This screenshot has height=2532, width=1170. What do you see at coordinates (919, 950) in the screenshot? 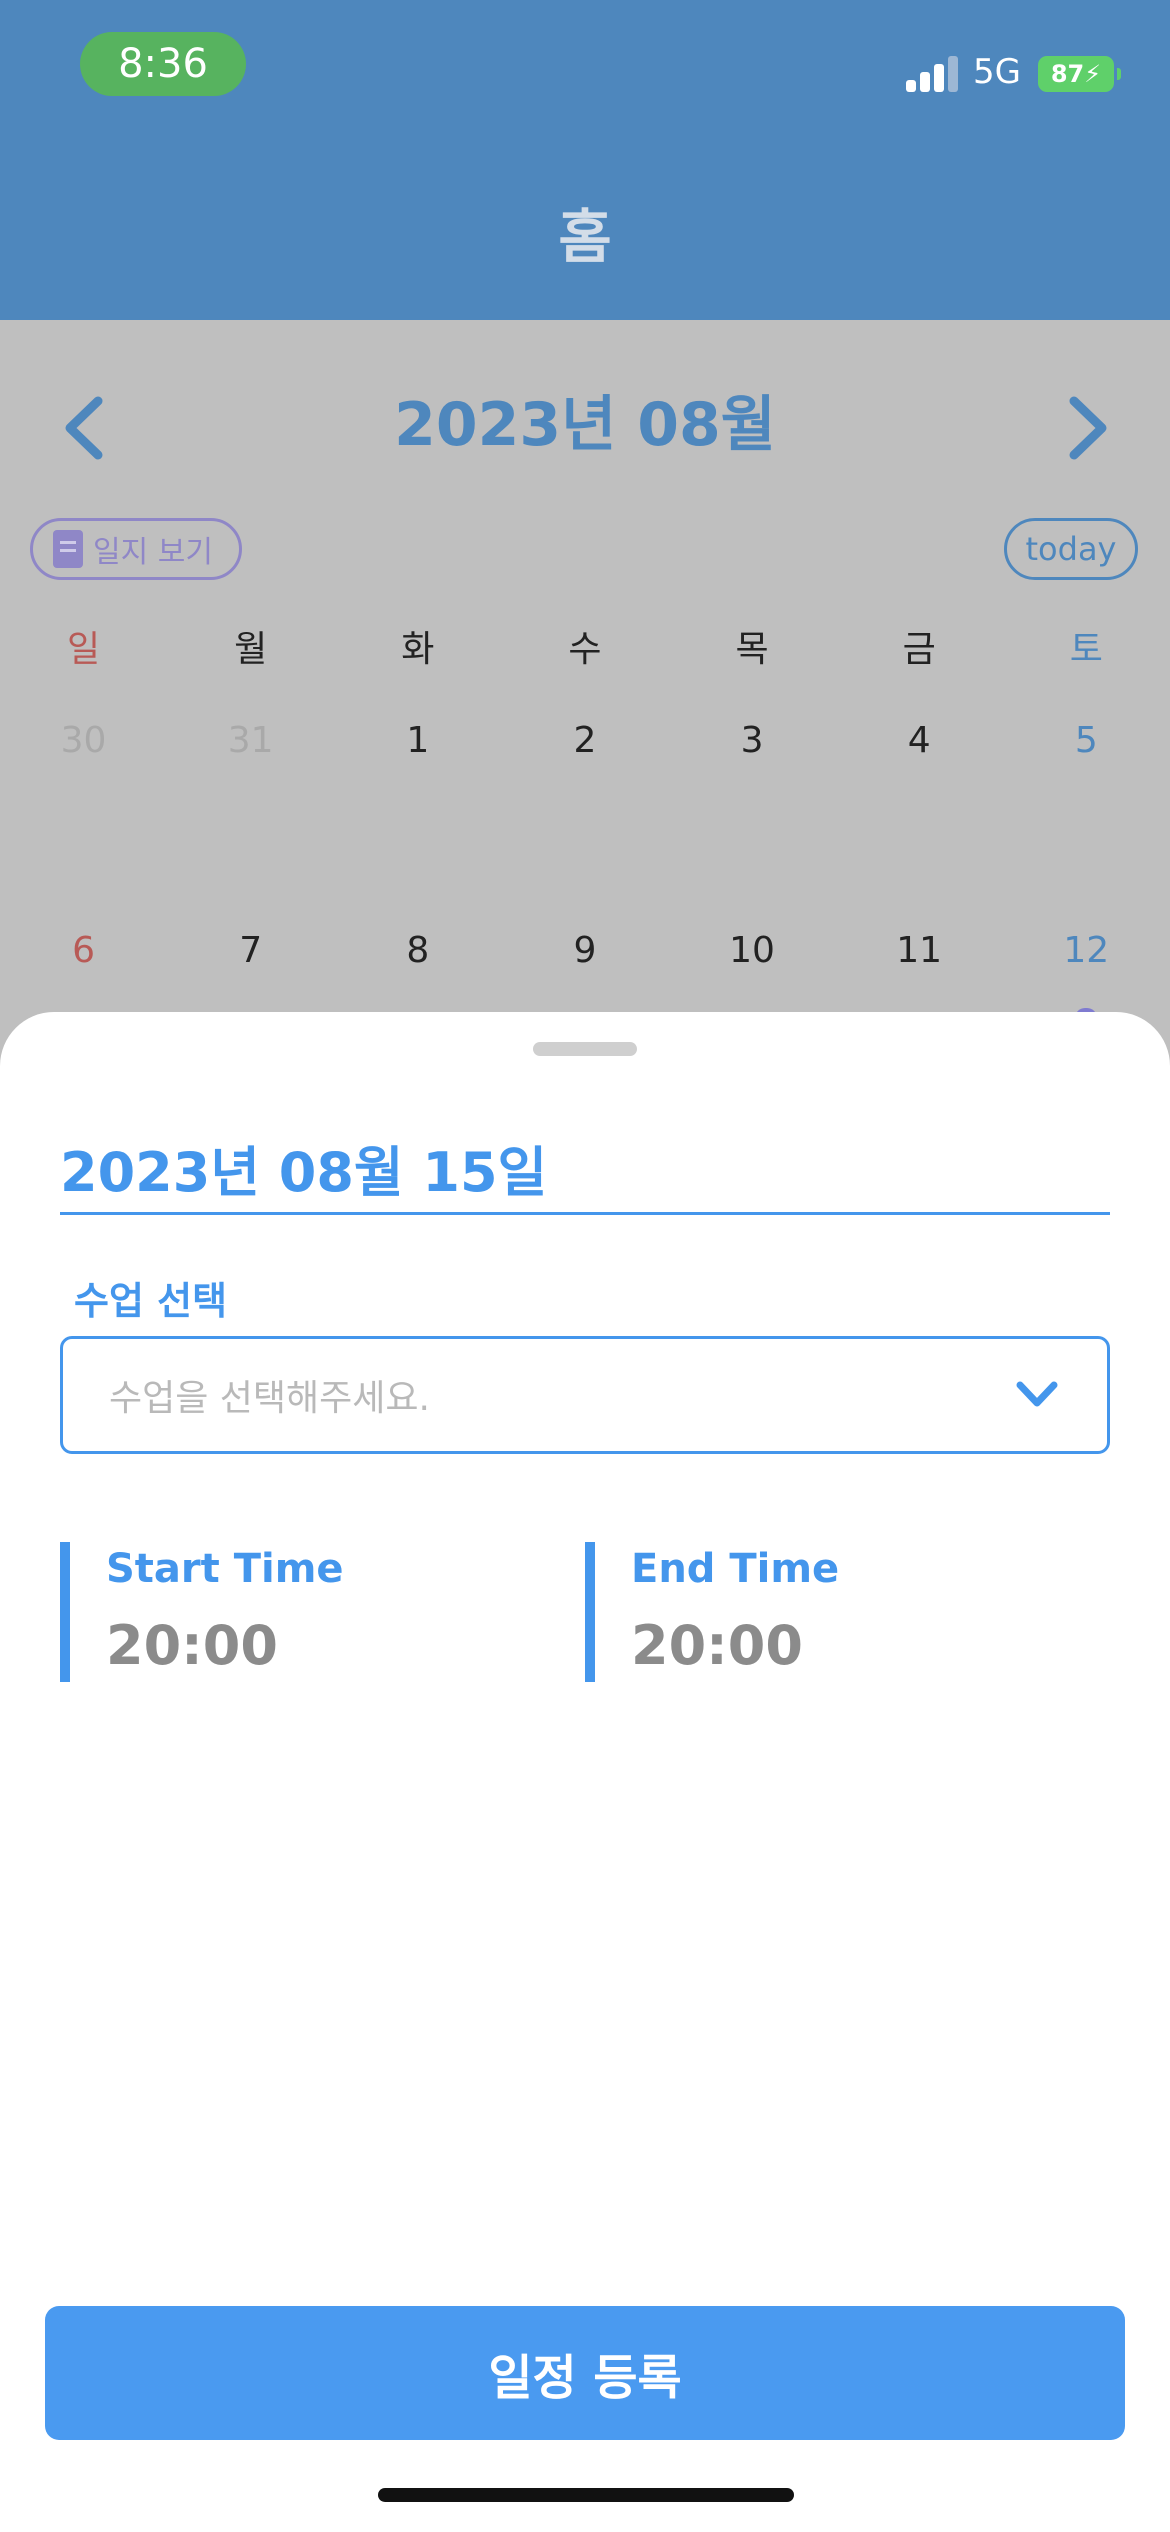
I see `calendar-day: 11` at bounding box center [919, 950].